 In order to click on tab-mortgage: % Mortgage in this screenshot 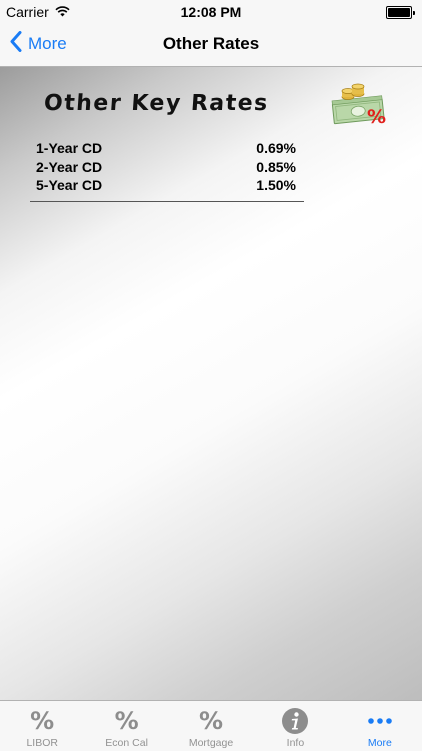, I will do `click(211, 726)`.